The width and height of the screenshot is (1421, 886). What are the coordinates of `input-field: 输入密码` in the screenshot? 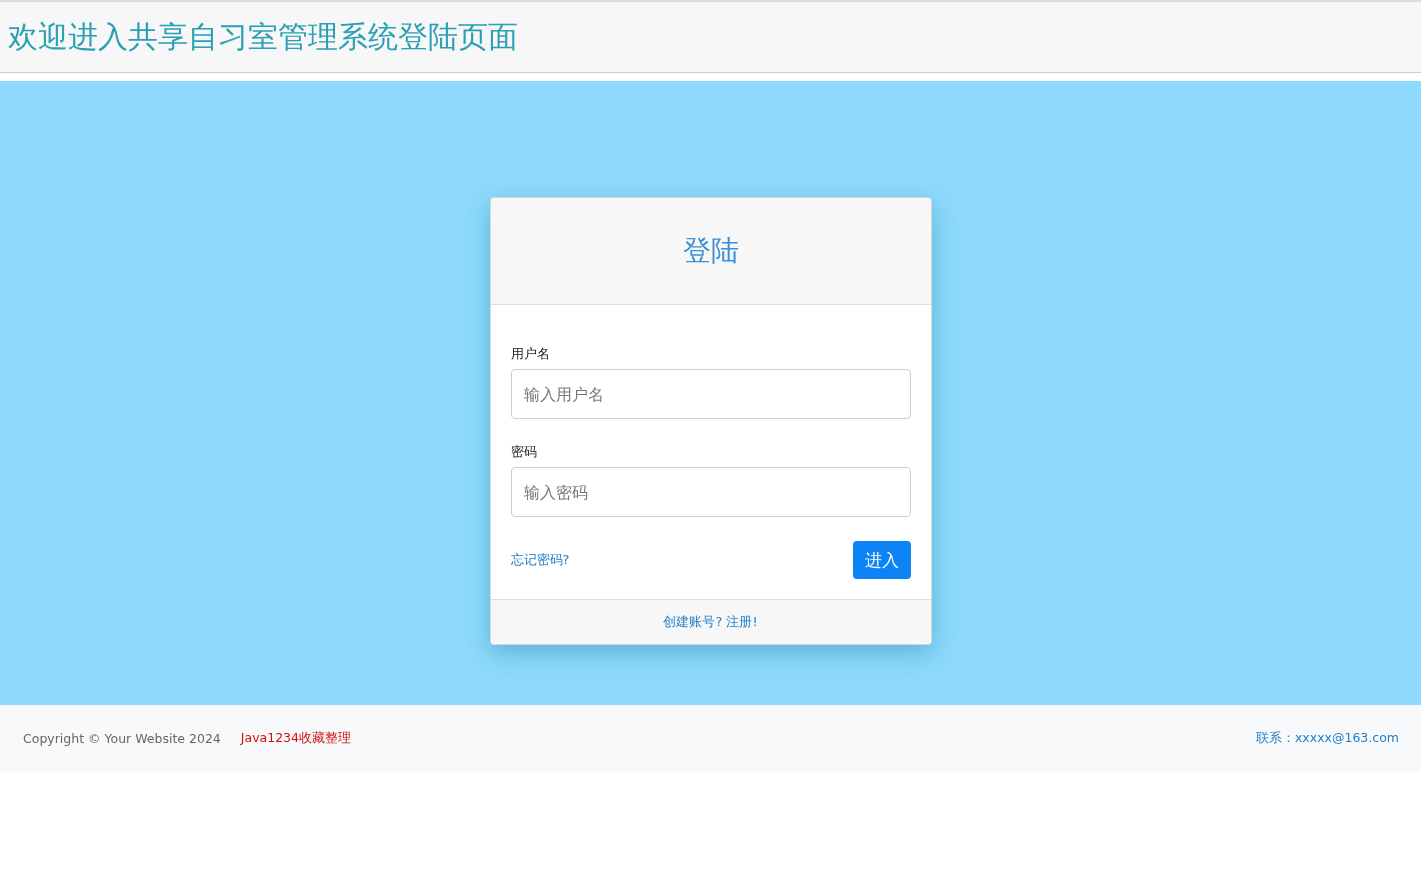 It's located at (710, 492).